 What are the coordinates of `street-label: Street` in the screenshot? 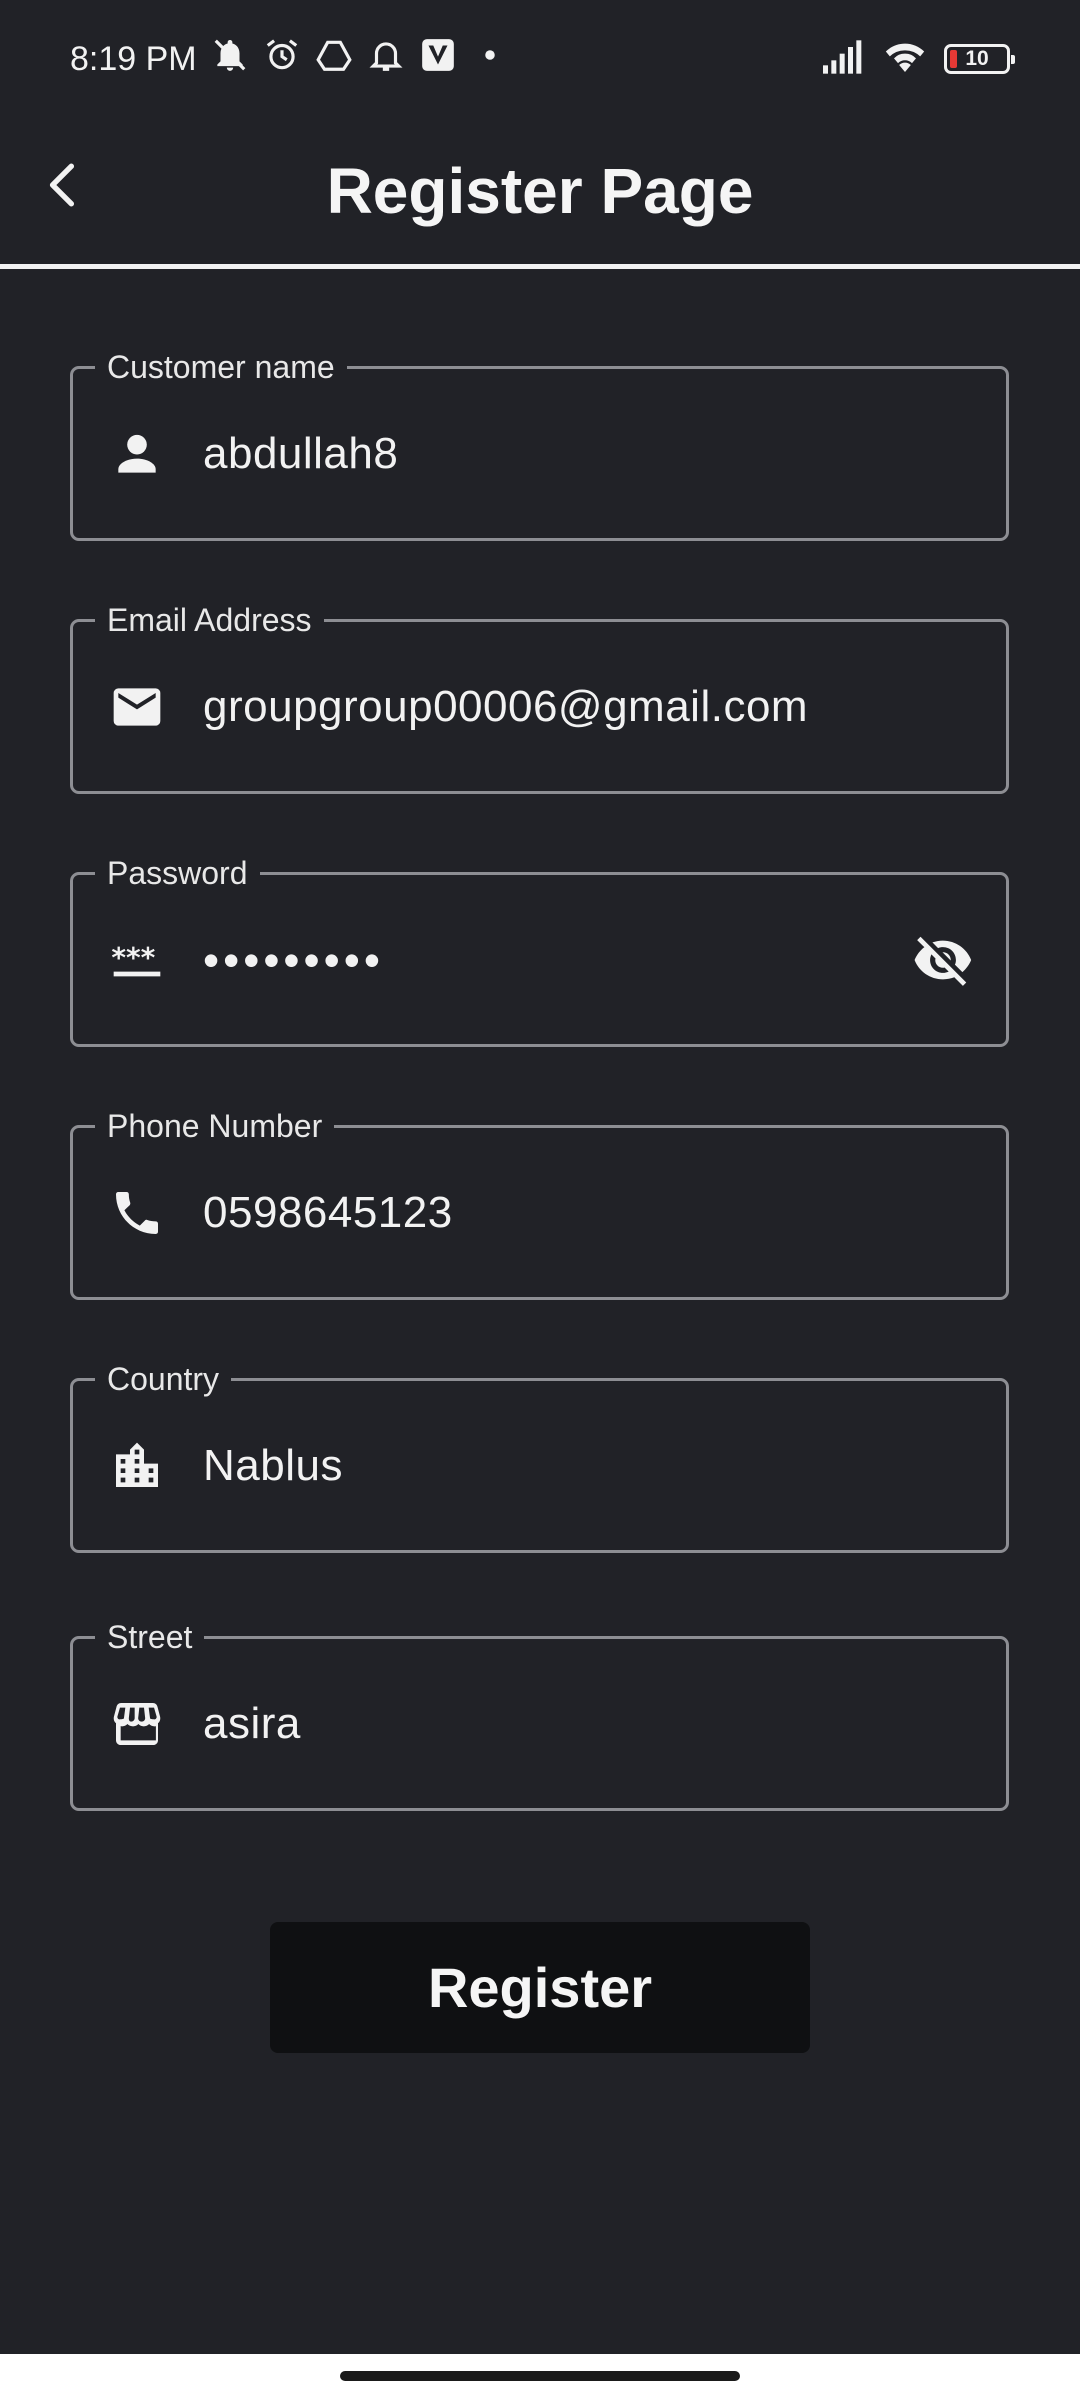 It's located at (150, 1637).